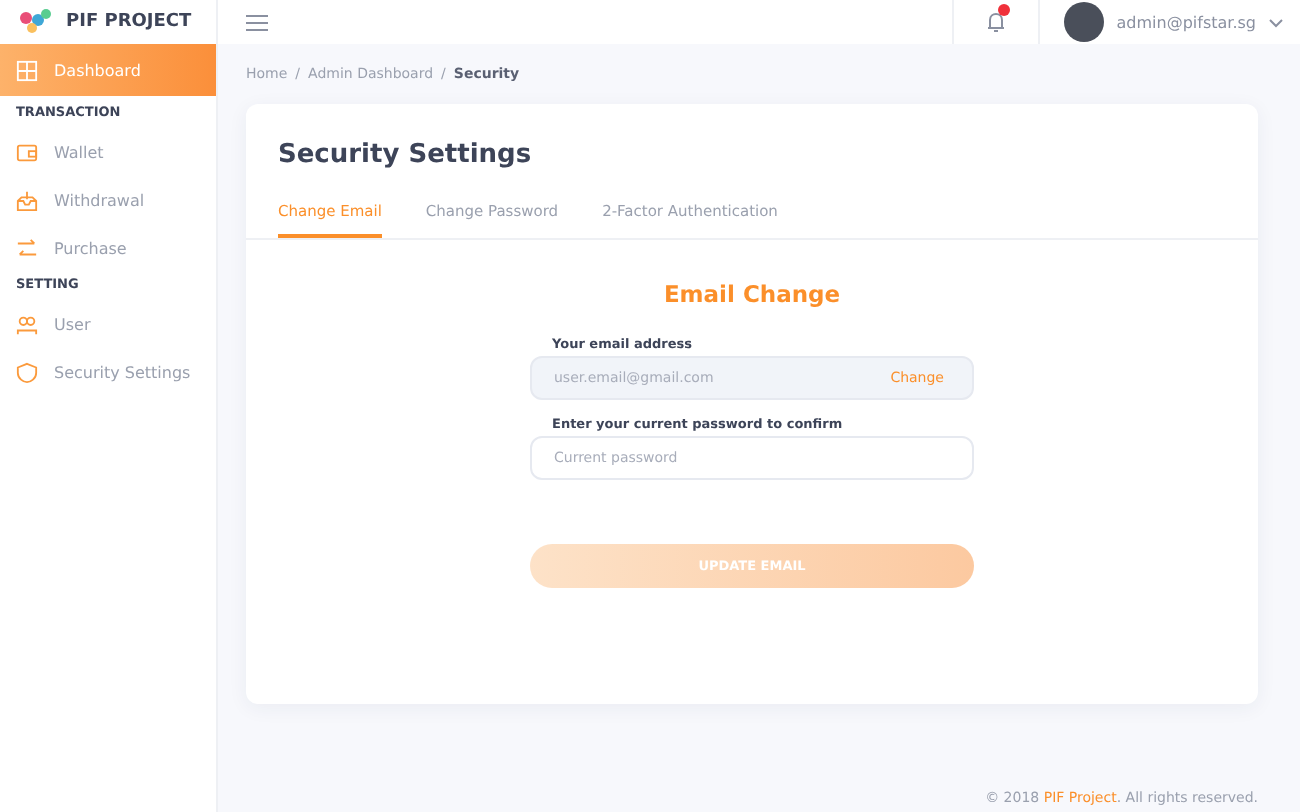 Image resolution: width=1300 pixels, height=812 pixels. What do you see at coordinates (405, 155) in the screenshot?
I see `card-title: Security Settings` at bounding box center [405, 155].